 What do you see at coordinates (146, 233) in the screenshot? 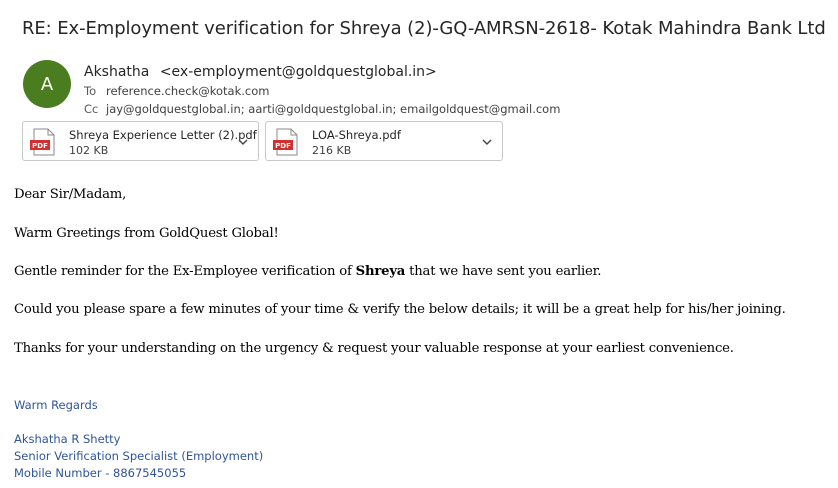
I see `body-line-greetings: Warm Greetings from GoldQuest Global!` at bounding box center [146, 233].